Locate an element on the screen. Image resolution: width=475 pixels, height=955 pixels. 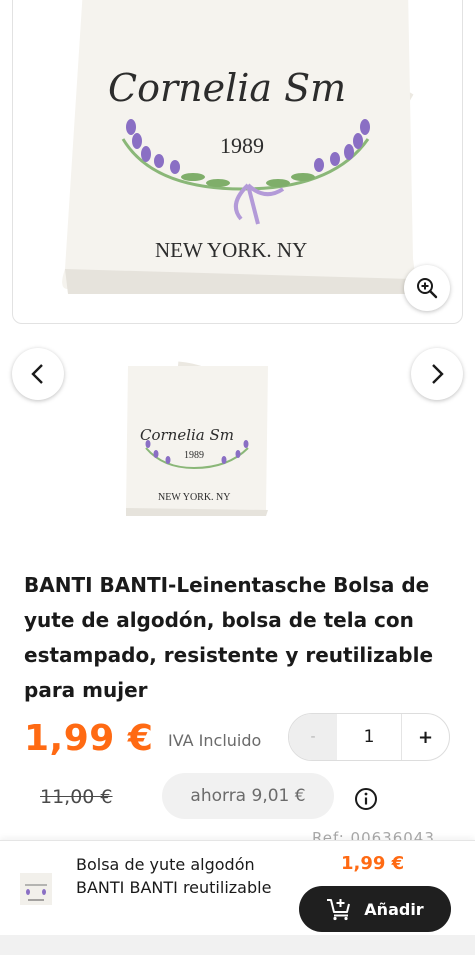
info-button is located at coordinates (366, 799).